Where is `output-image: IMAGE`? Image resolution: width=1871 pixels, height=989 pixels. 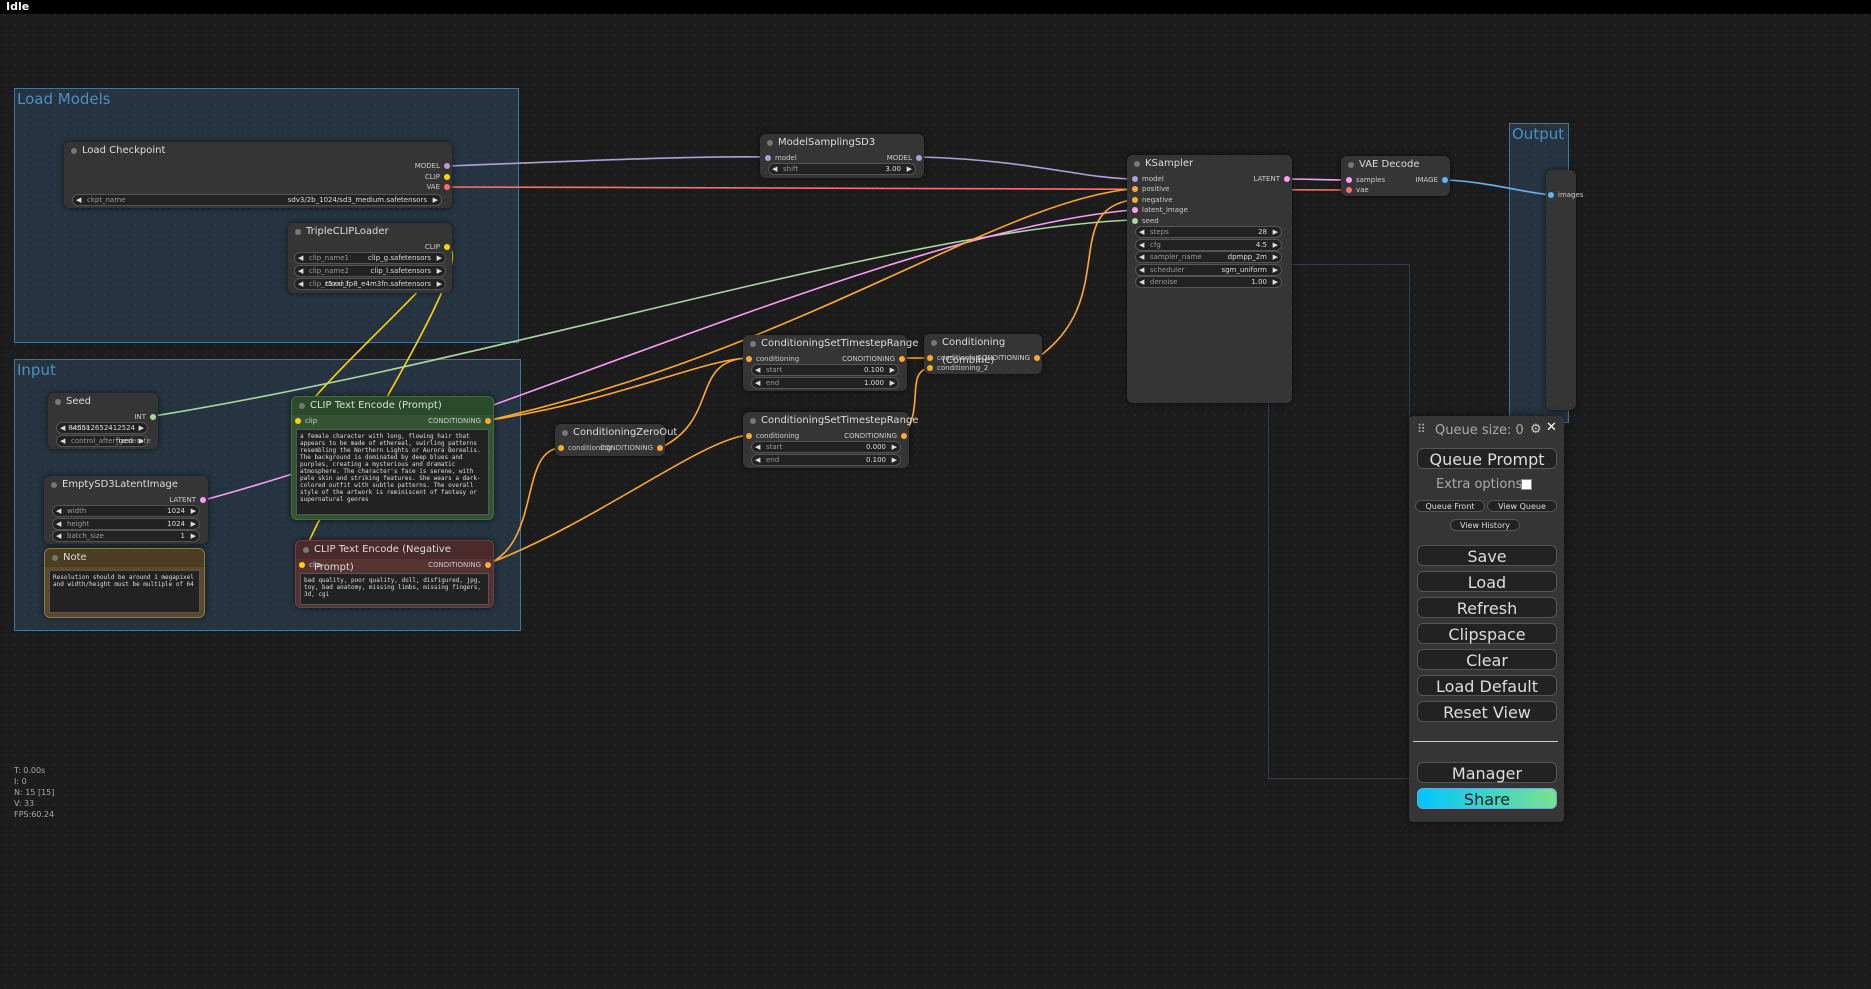
output-image: IMAGE is located at coordinates (1431, 180).